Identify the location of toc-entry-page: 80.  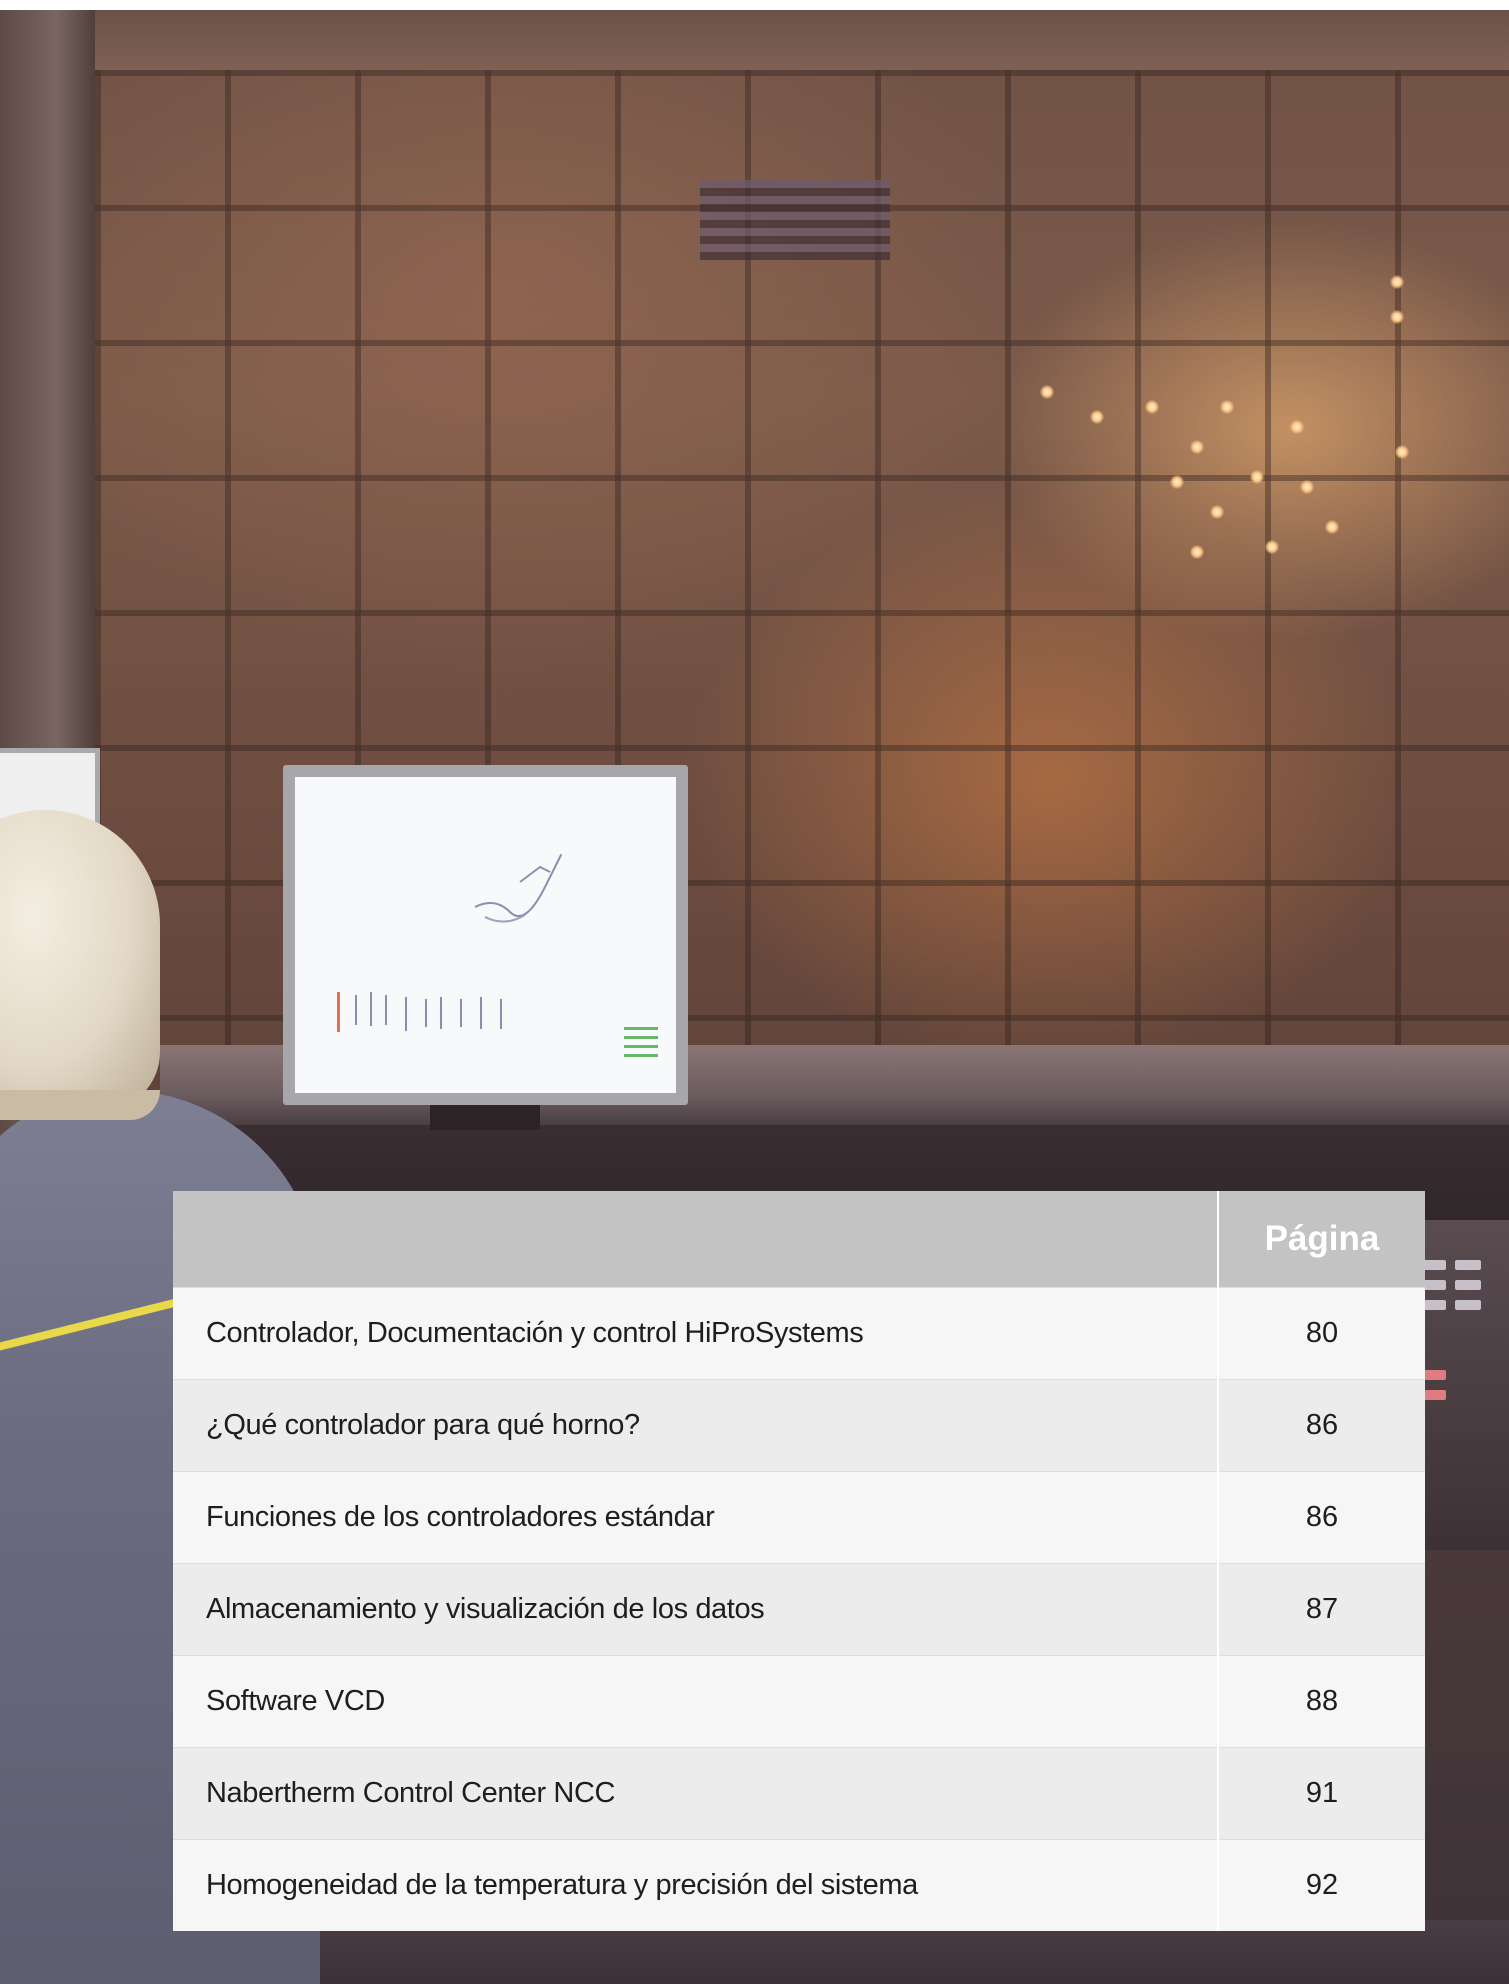
(1321, 1333).